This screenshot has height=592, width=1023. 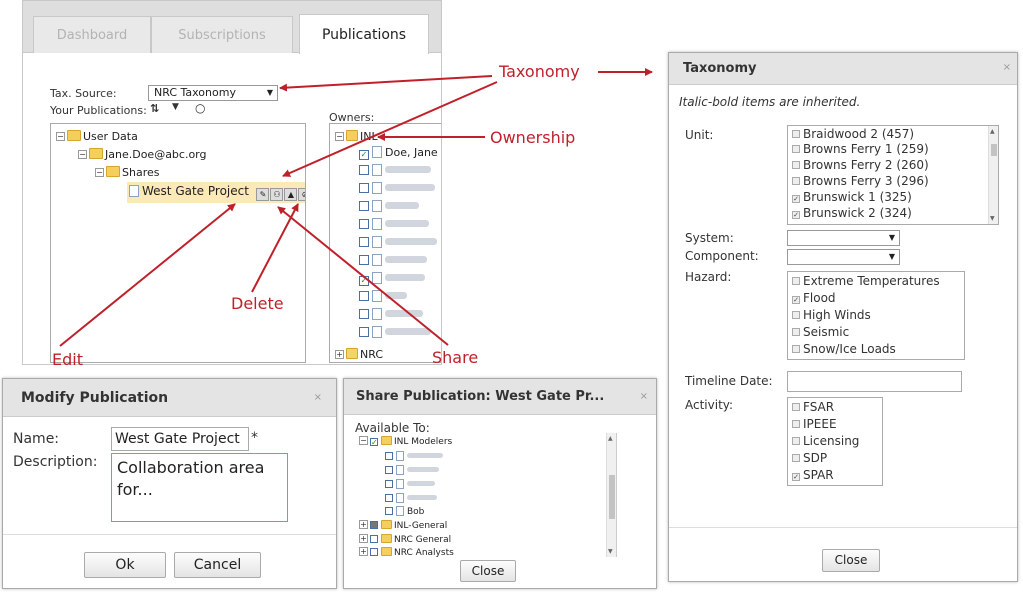 What do you see at coordinates (175, 107) in the screenshot?
I see `filter-icon: ▼` at bounding box center [175, 107].